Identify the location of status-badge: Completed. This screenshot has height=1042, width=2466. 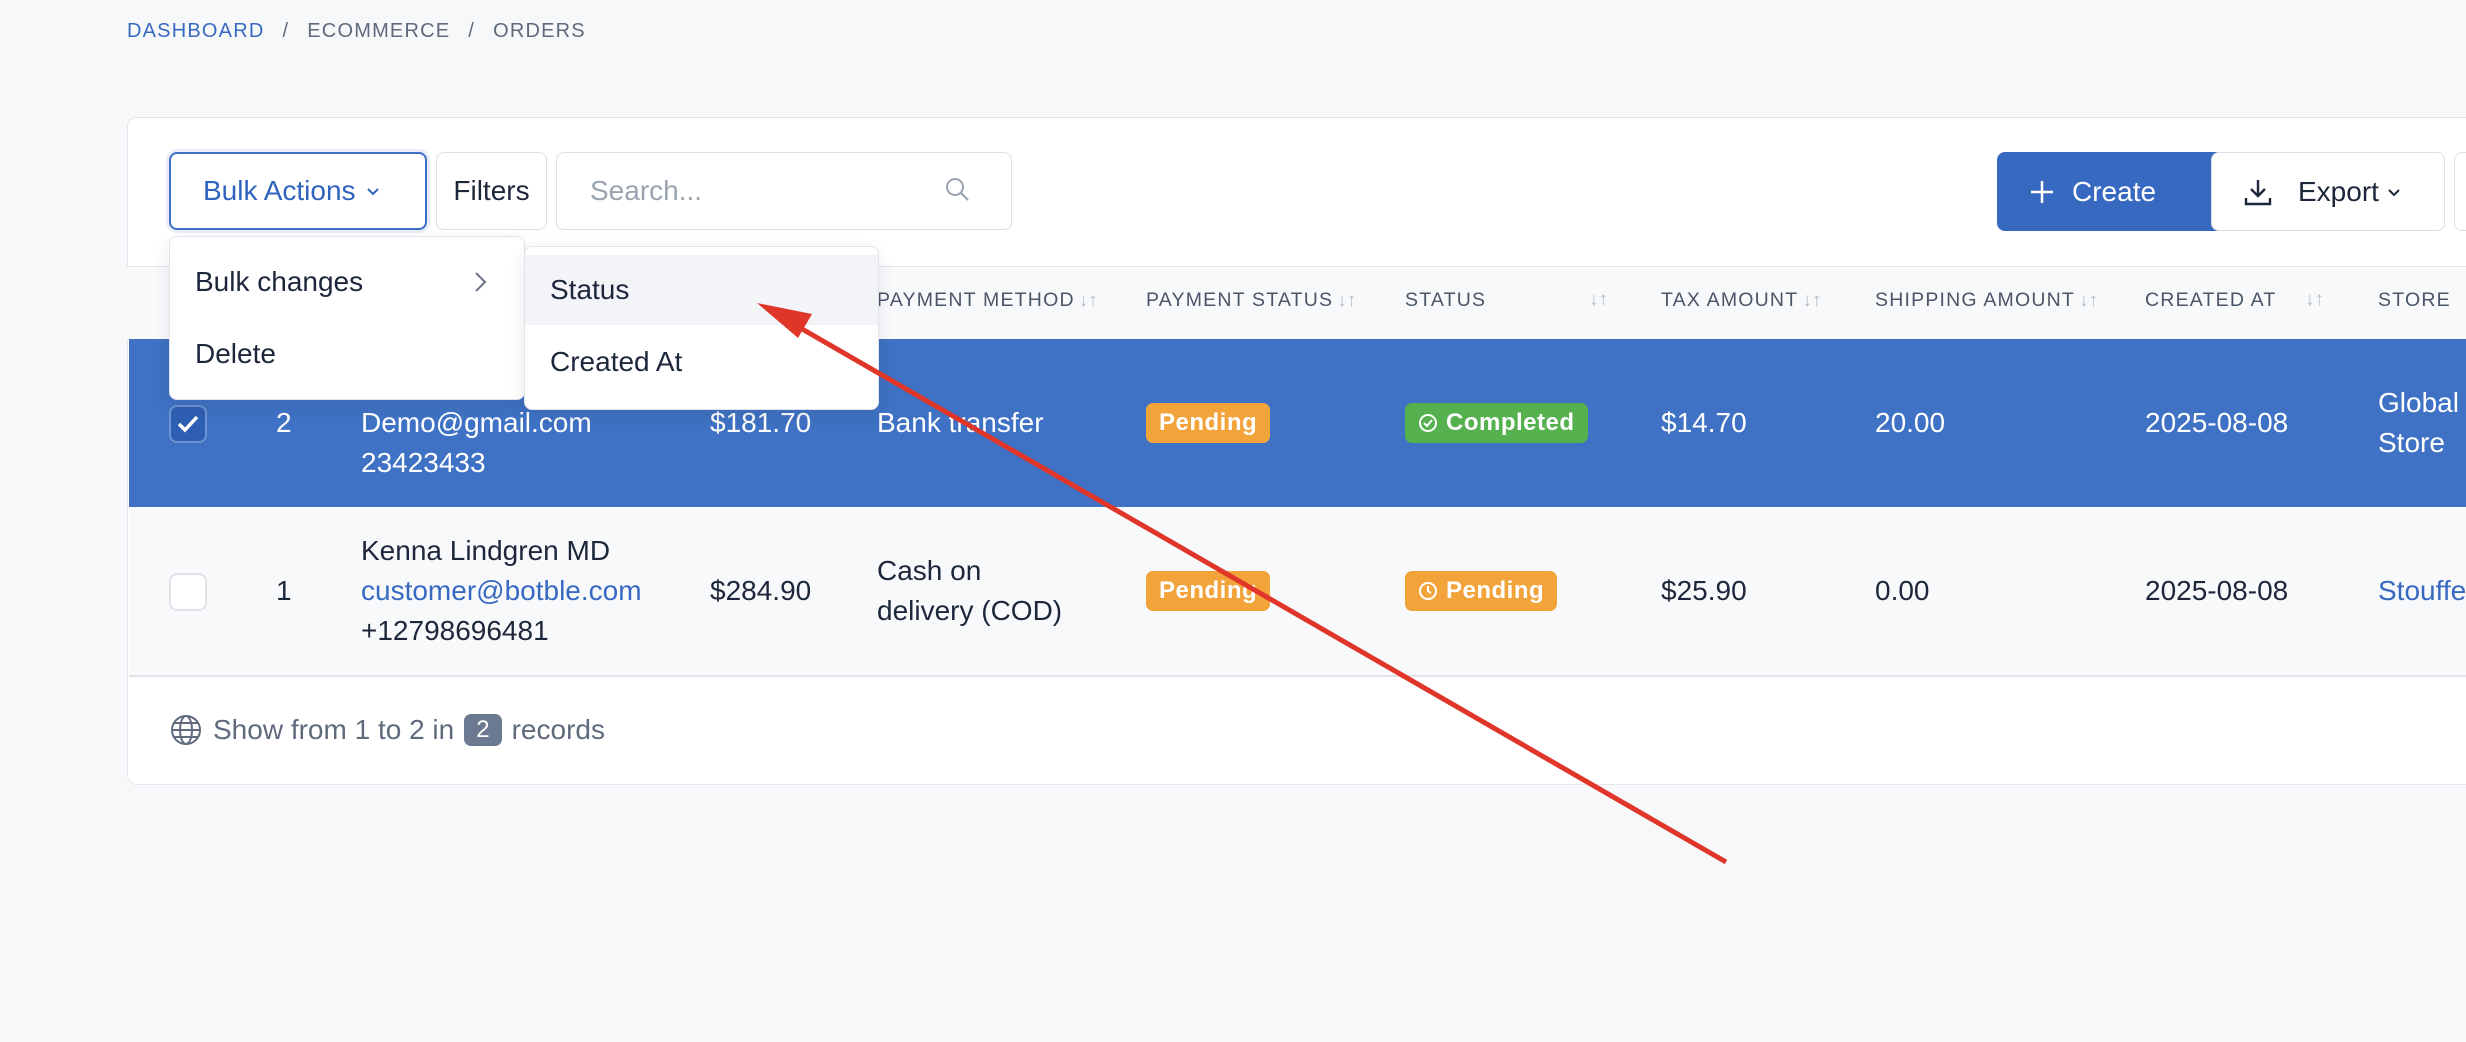
(1496, 423).